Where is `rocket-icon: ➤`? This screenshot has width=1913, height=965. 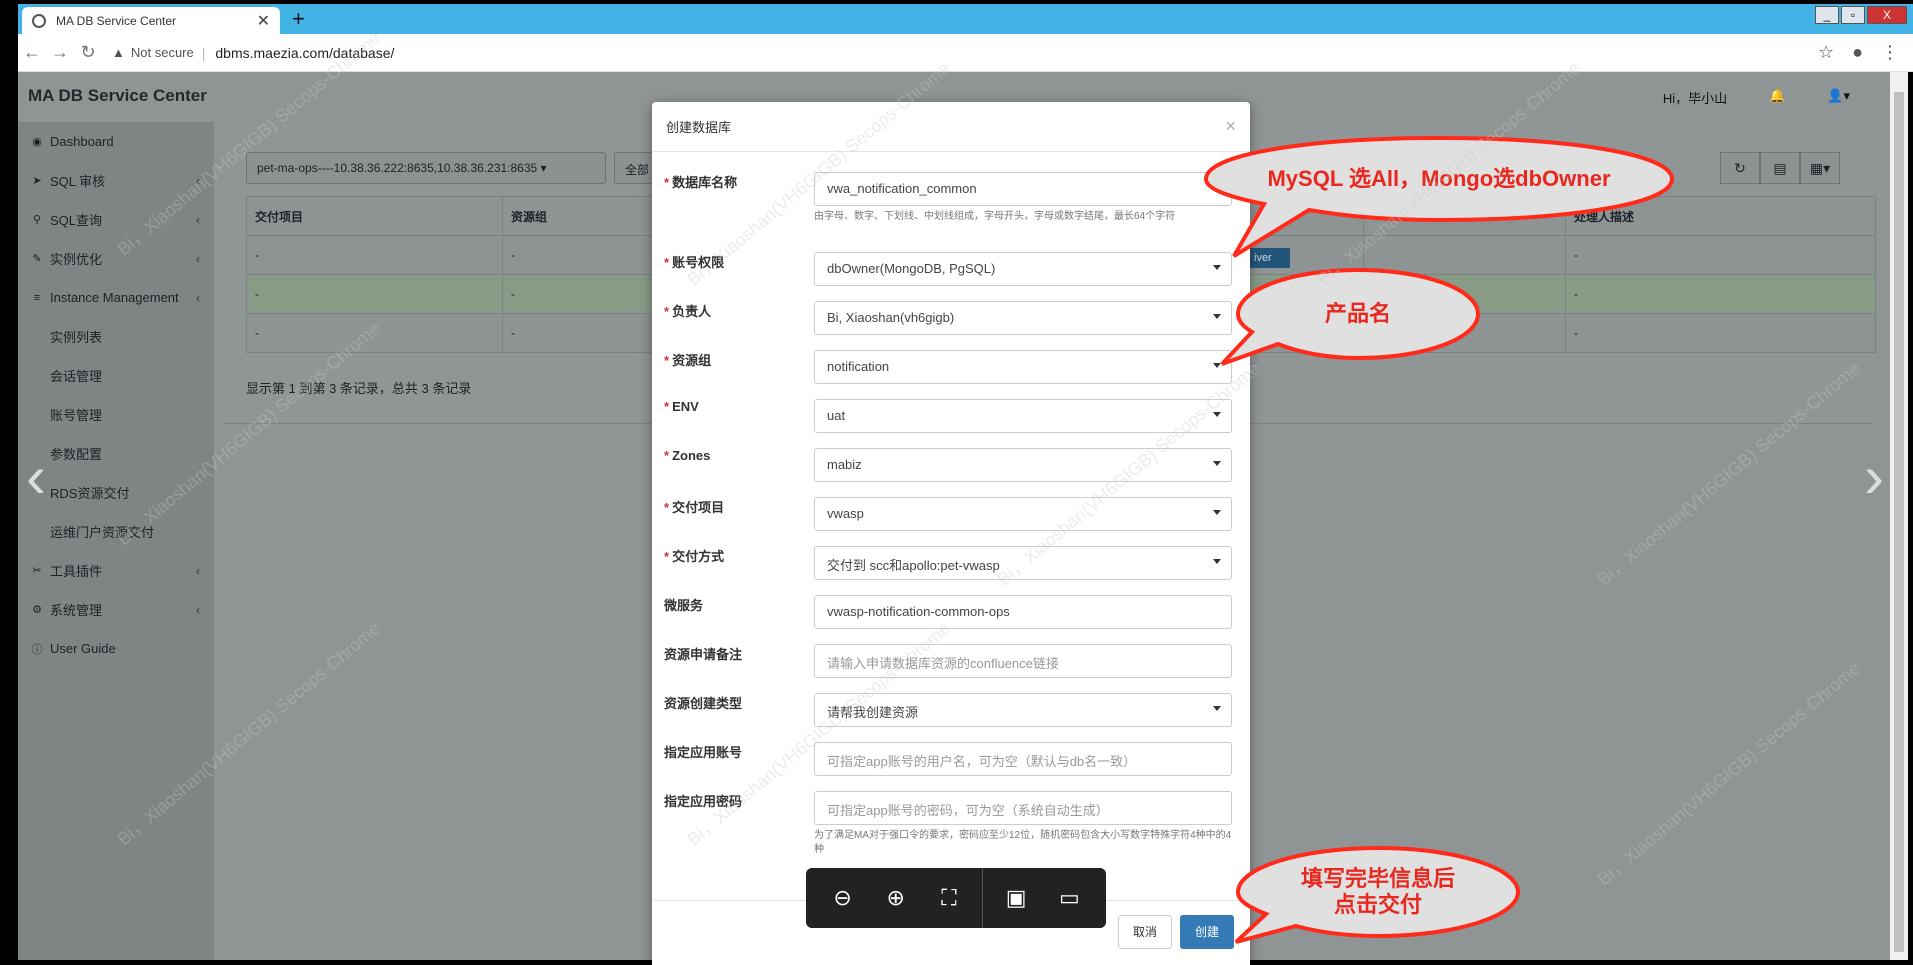
rocket-icon: ➤ is located at coordinates (37, 181).